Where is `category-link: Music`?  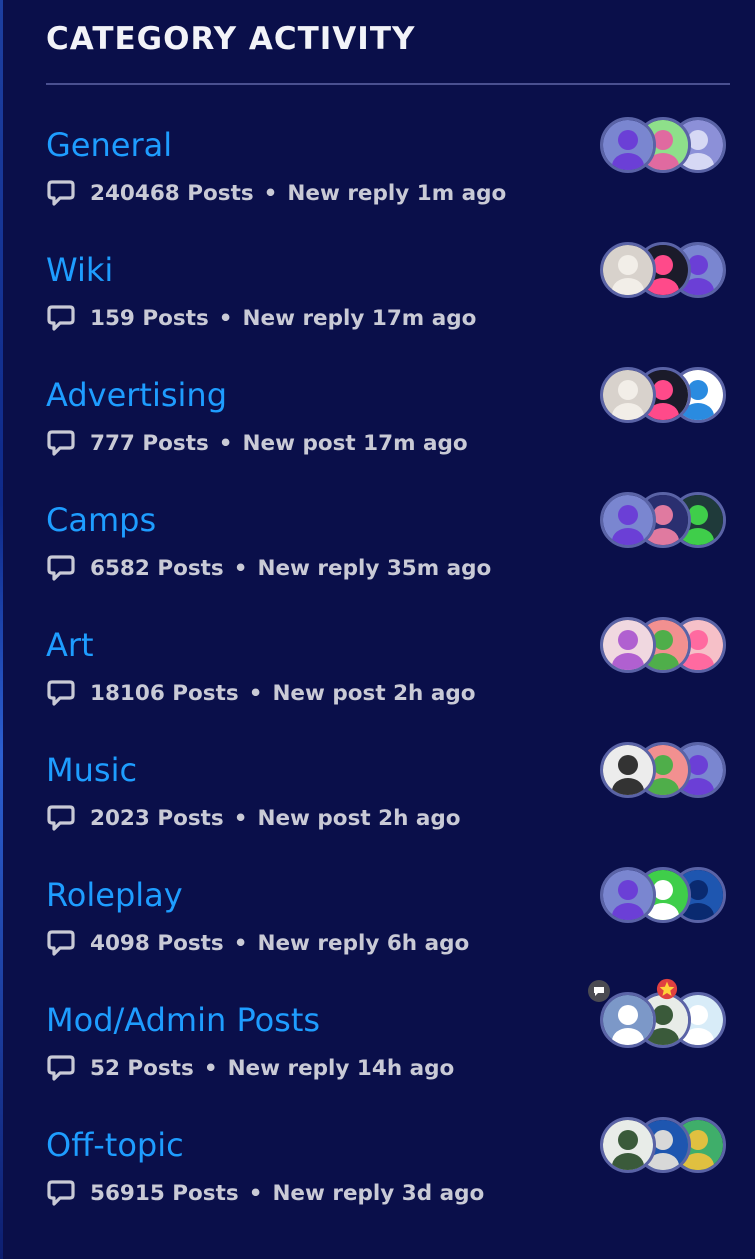 category-link: Music is located at coordinates (91, 770).